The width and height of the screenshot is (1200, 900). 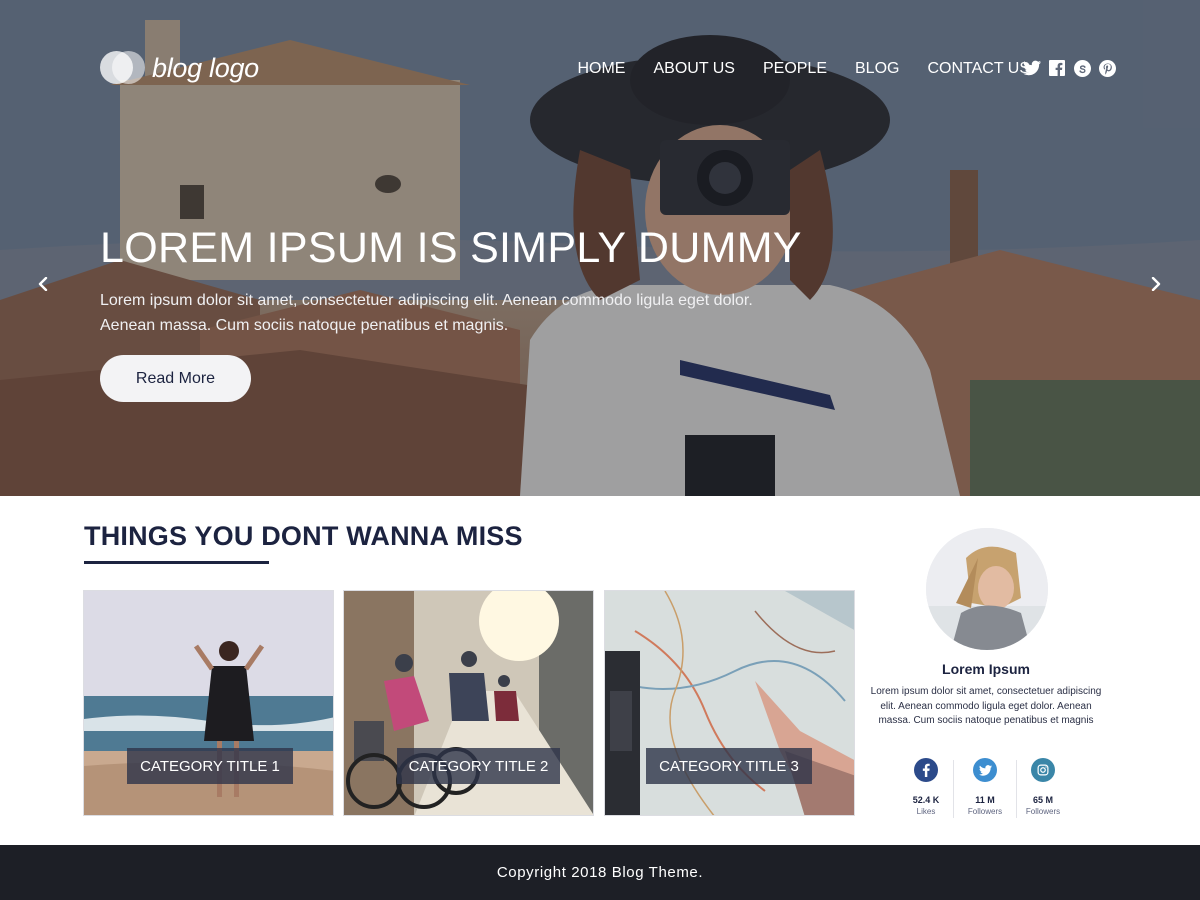 I want to click on read-more-button: Read More, so click(x=175, y=378).